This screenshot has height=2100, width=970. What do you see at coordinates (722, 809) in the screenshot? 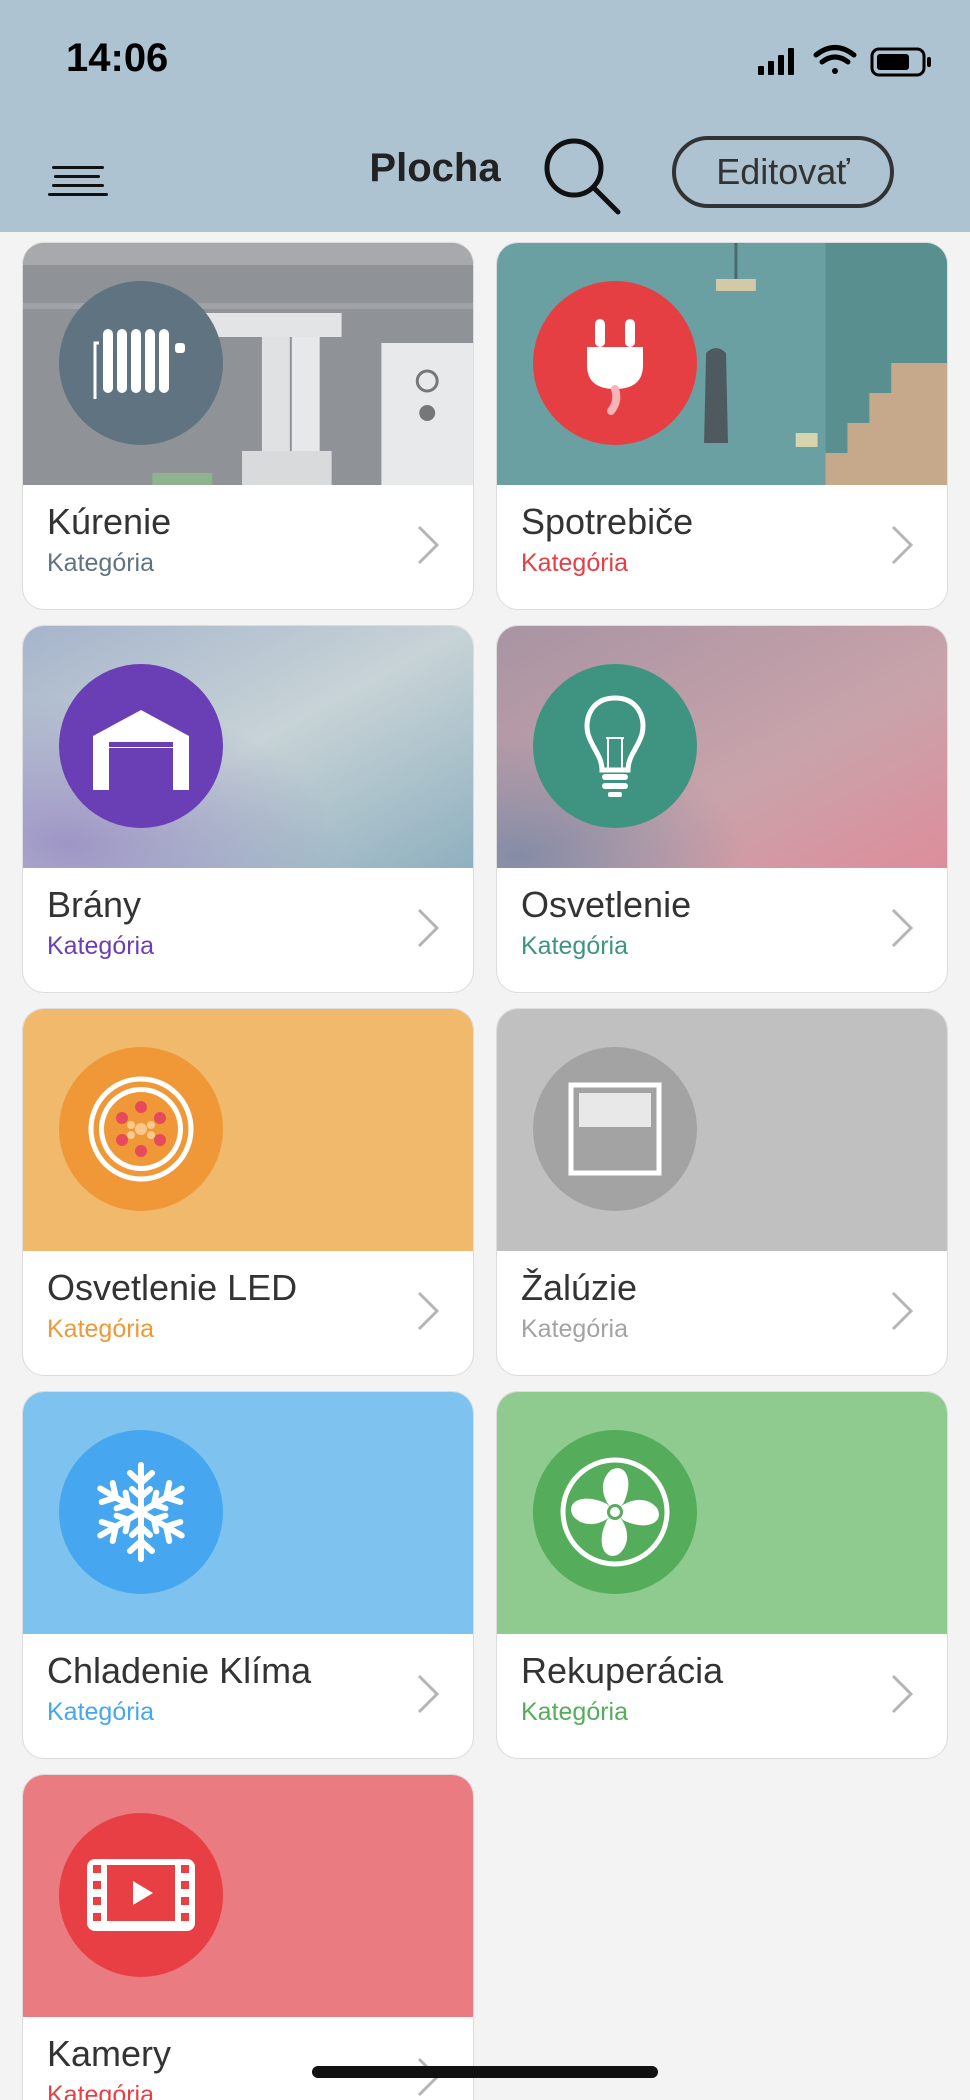
I see `category-card-osvetlenie: Osvetlenie Kategória` at bounding box center [722, 809].